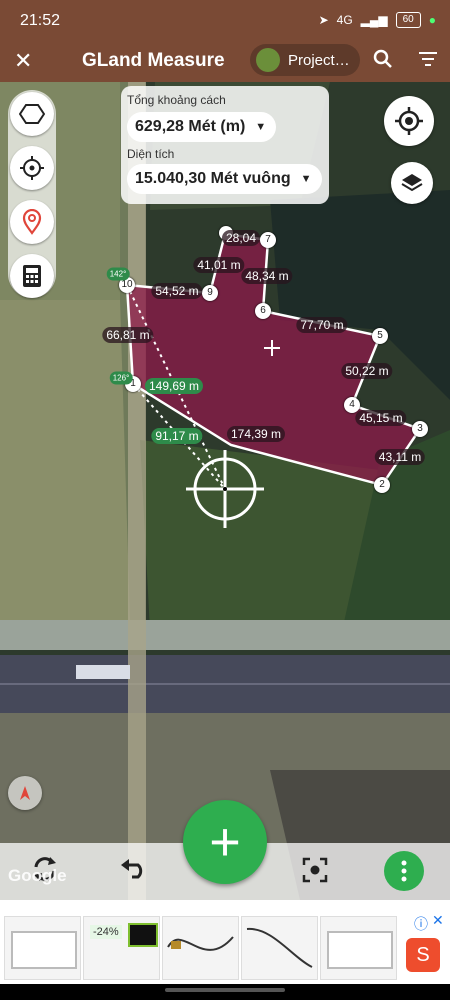 The width and height of the screenshot is (450, 1000). Describe the element at coordinates (210, 293) in the screenshot. I see `vertex-marker: 9` at that location.